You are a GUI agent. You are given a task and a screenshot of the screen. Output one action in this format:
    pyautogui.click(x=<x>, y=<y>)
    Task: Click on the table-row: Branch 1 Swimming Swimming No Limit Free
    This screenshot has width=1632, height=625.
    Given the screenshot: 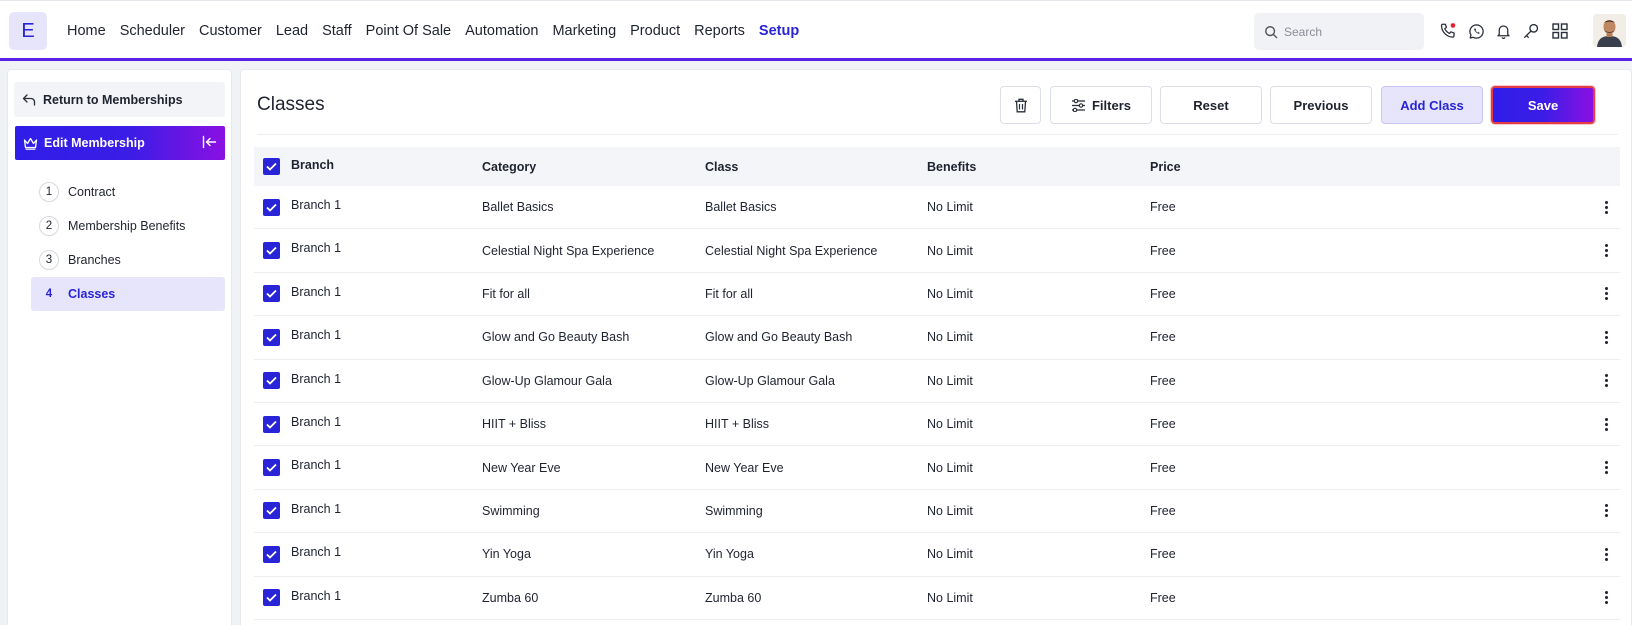 What is the action you would take?
    pyautogui.click(x=937, y=512)
    